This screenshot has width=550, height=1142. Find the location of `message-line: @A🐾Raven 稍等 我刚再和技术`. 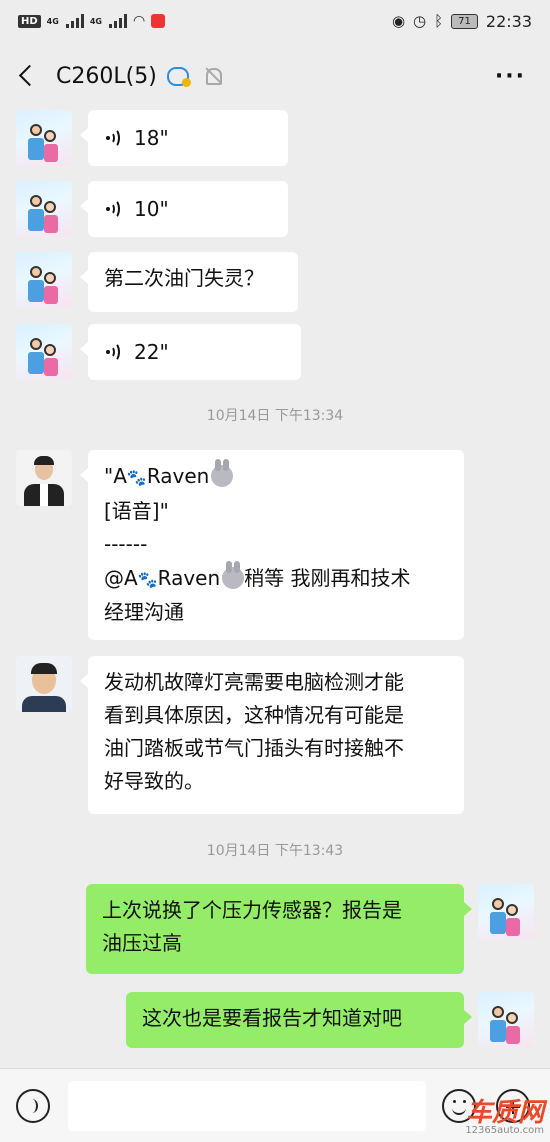

message-line: @A🐾Raven 稍等 我刚再和技术 is located at coordinates (276, 578).